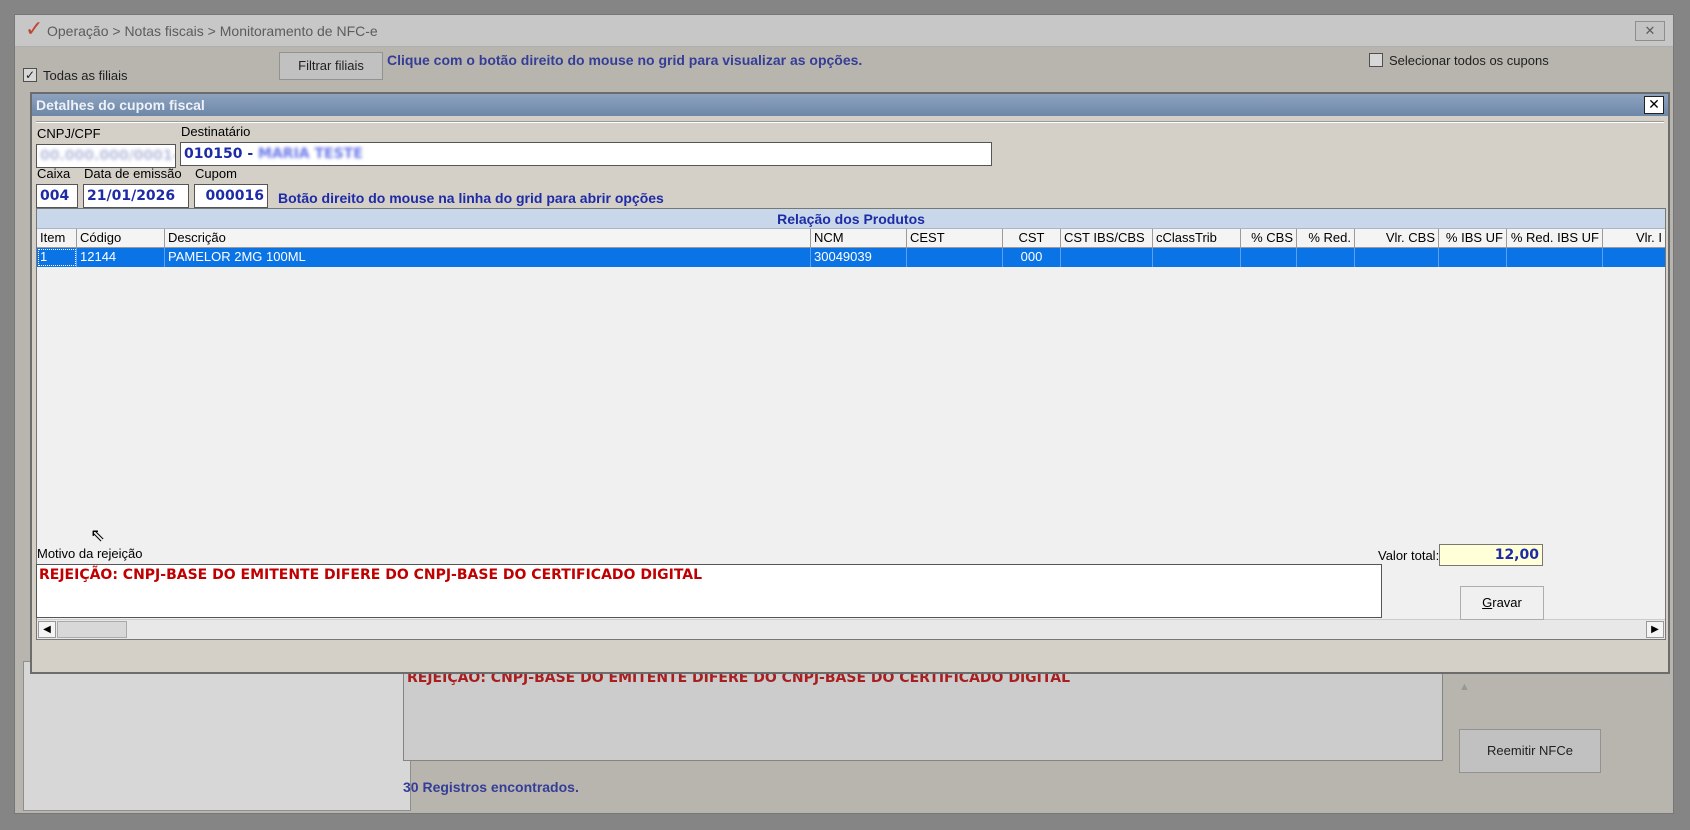 This screenshot has width=1690, height=830. What do you see at coordinates (850, 105) in the screenshot?
I see `dialog-titlebar: Detalhes do cupom fiscal ✕` at bounding box center [850, 105].